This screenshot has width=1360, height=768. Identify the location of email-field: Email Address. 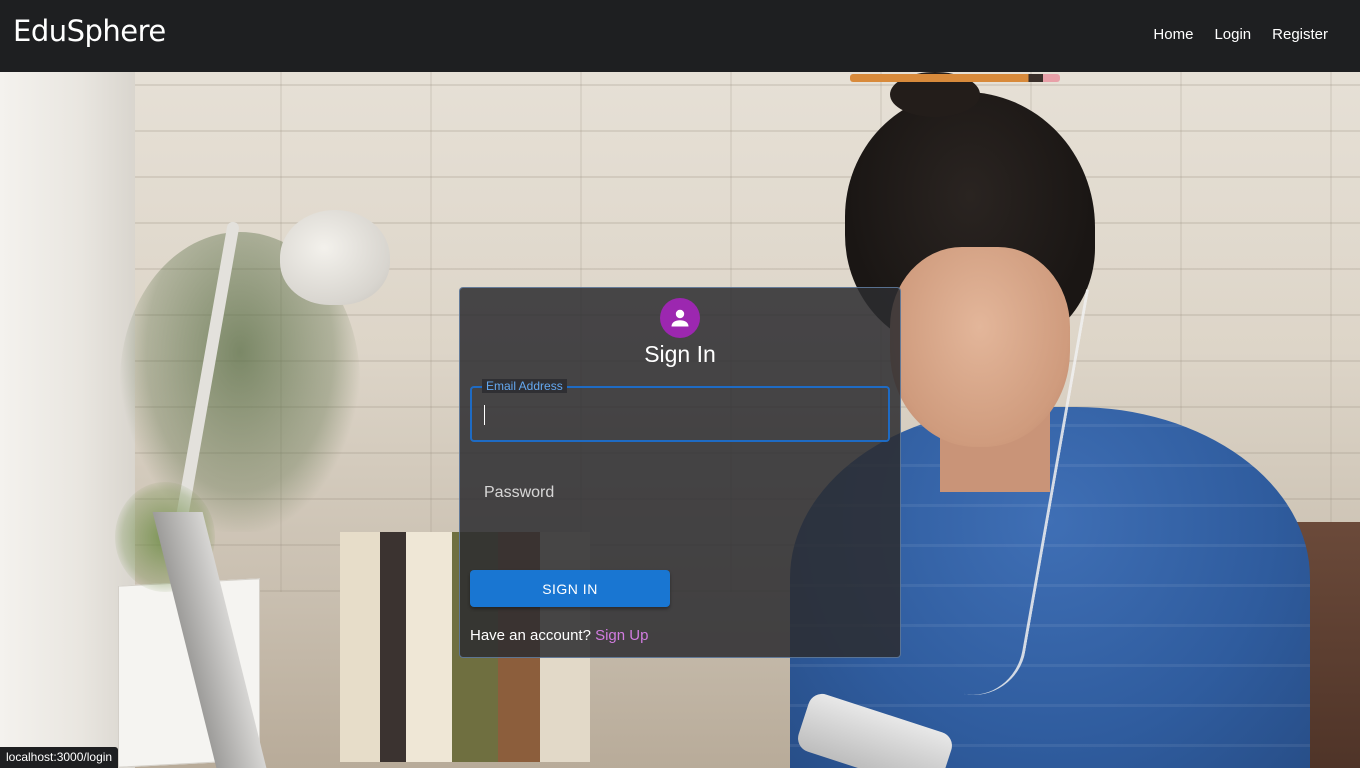
(680, 410).